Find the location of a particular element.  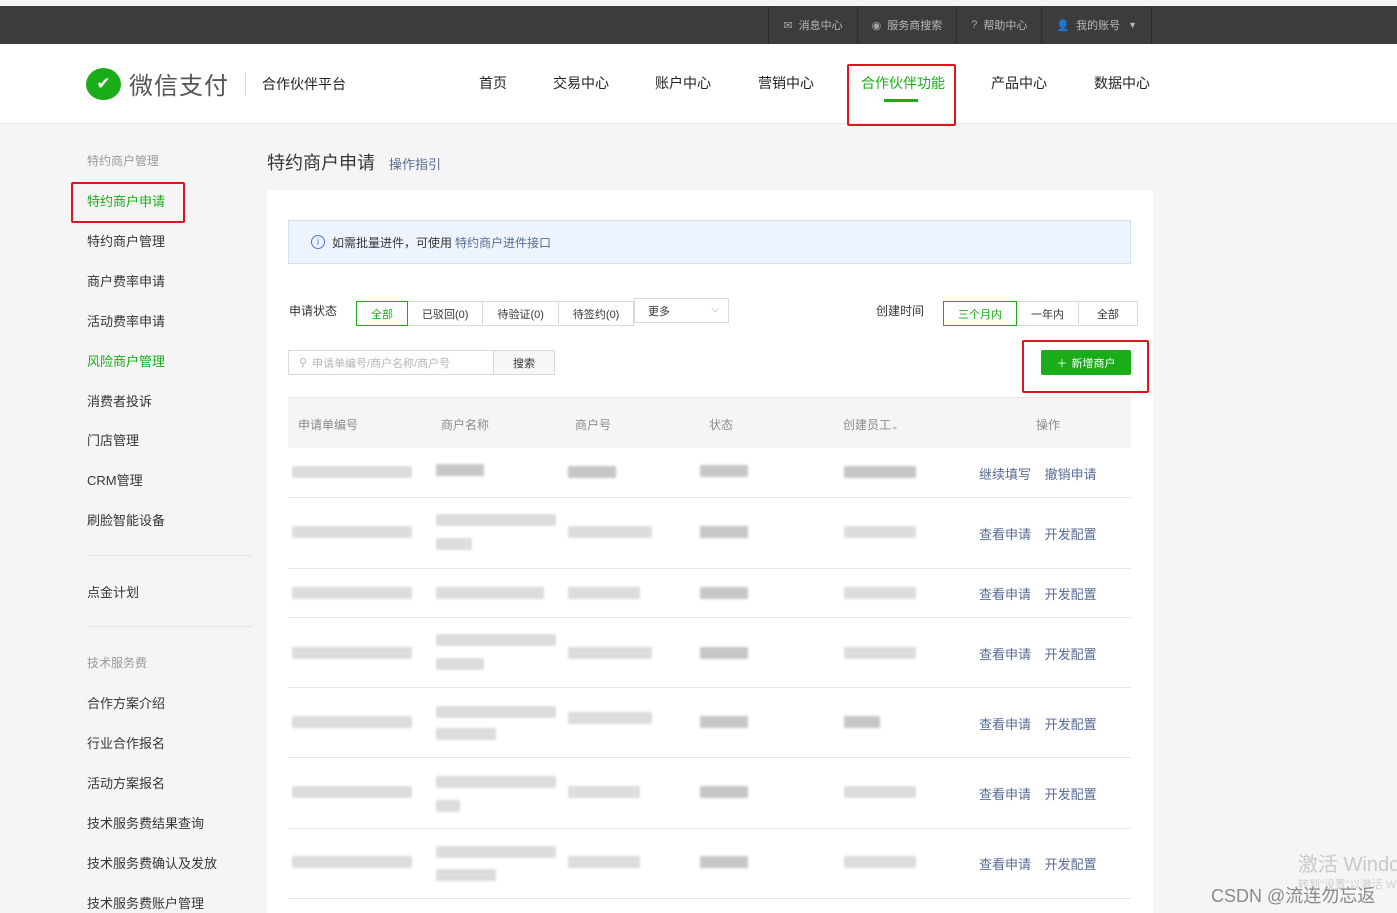

sidebar-item-activity-signup: 活动方案报名 is located at coordinates (126, 782).